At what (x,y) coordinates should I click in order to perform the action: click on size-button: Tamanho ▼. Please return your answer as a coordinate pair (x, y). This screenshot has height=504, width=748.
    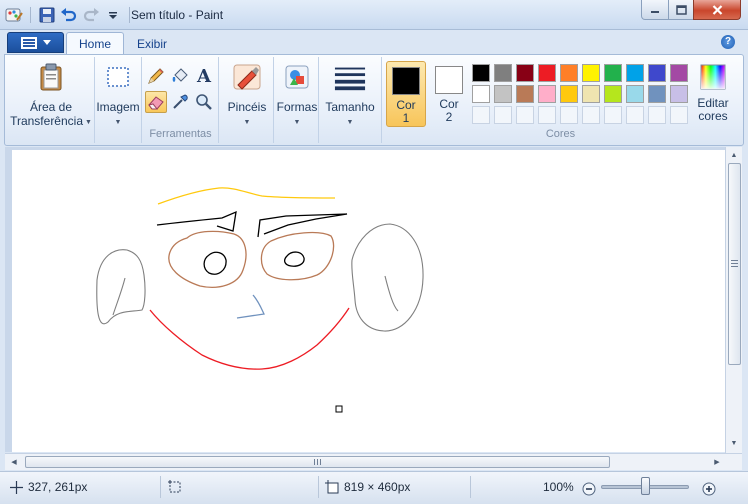
    Looking at the image, I should click on (350, 95).